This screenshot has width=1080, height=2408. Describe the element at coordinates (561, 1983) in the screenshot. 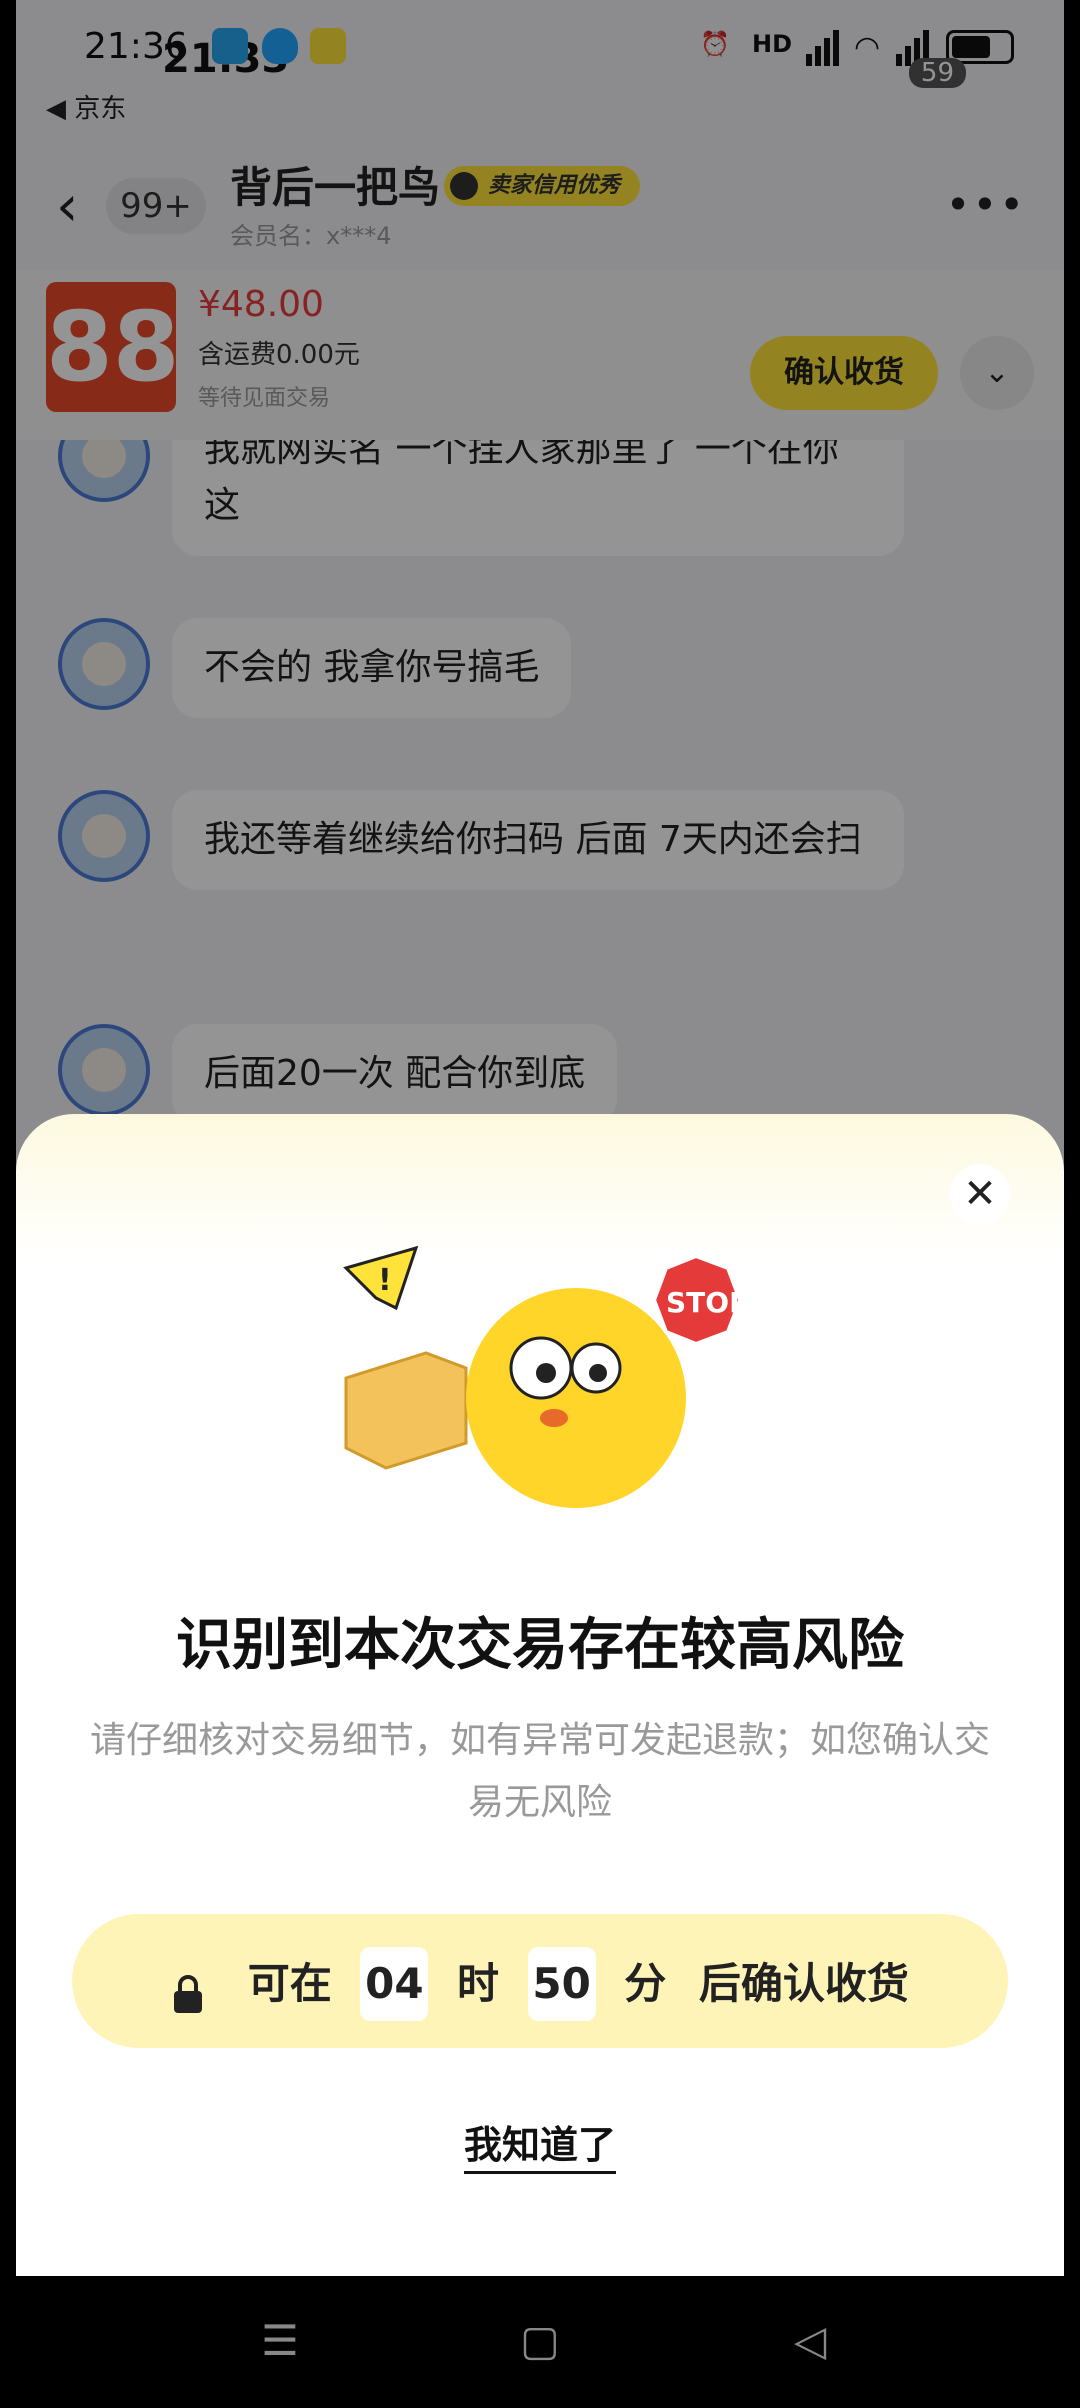

I see `countdown-minutes: 50` at that location.